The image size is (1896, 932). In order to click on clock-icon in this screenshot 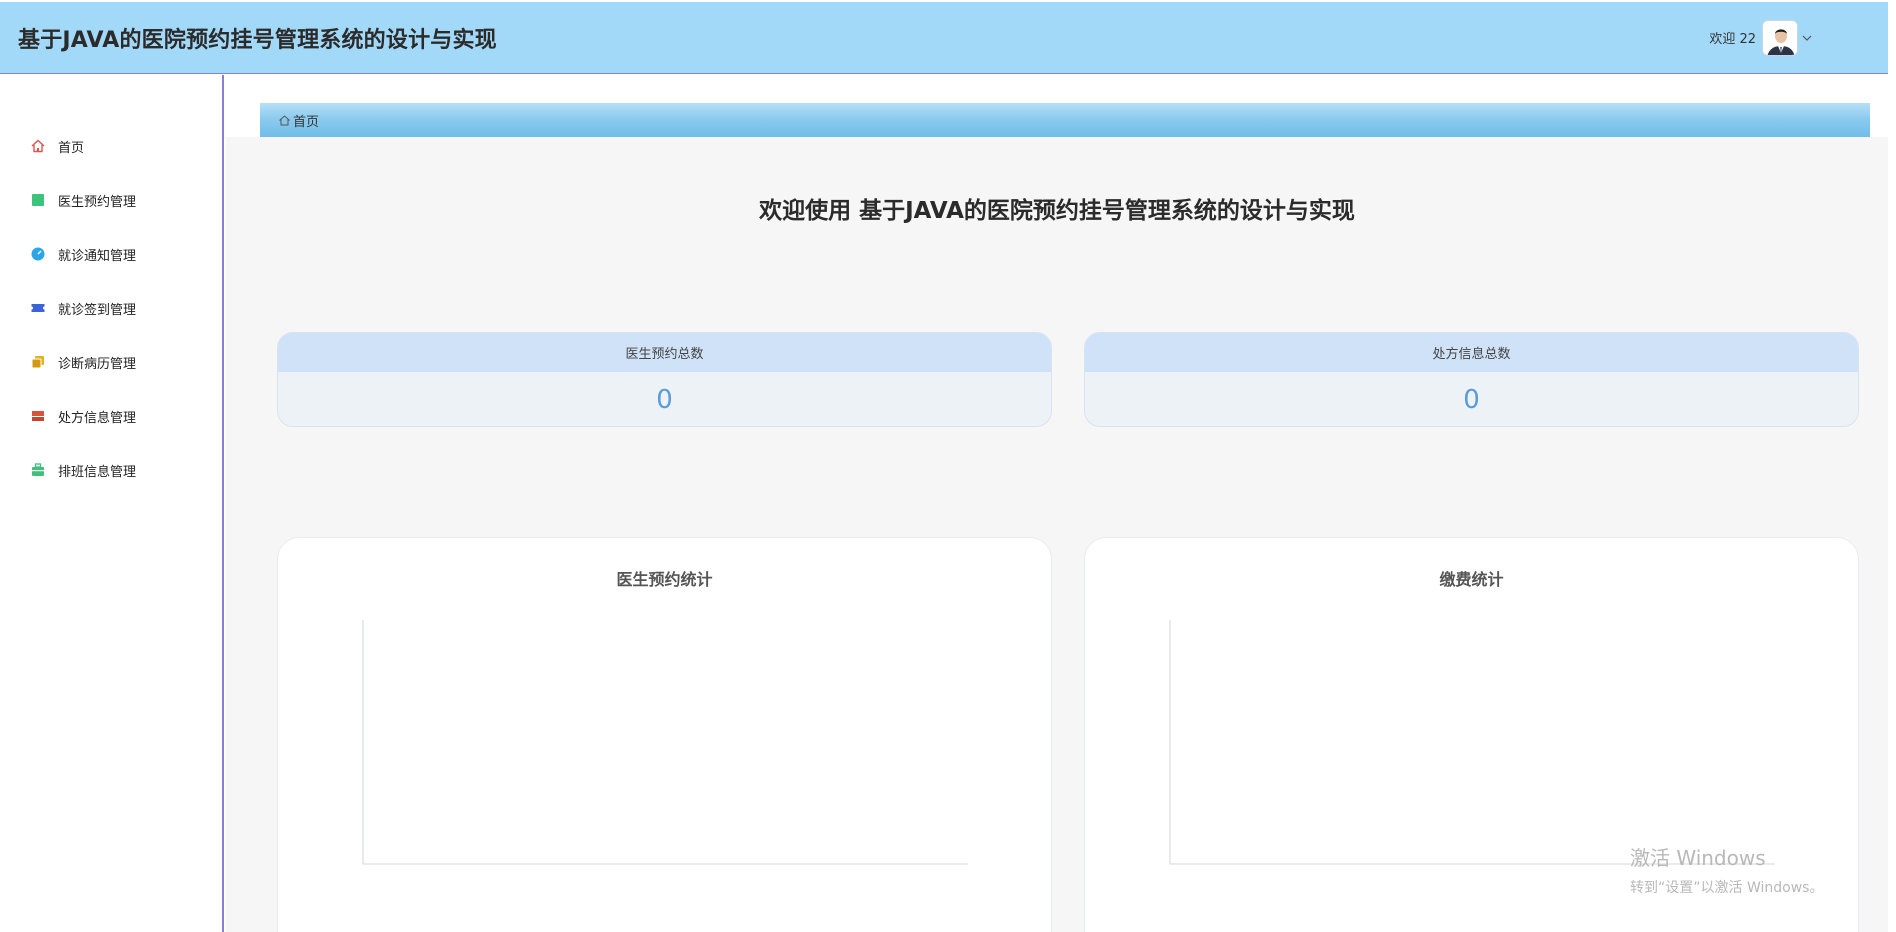, I will do `click(38, 254)`.